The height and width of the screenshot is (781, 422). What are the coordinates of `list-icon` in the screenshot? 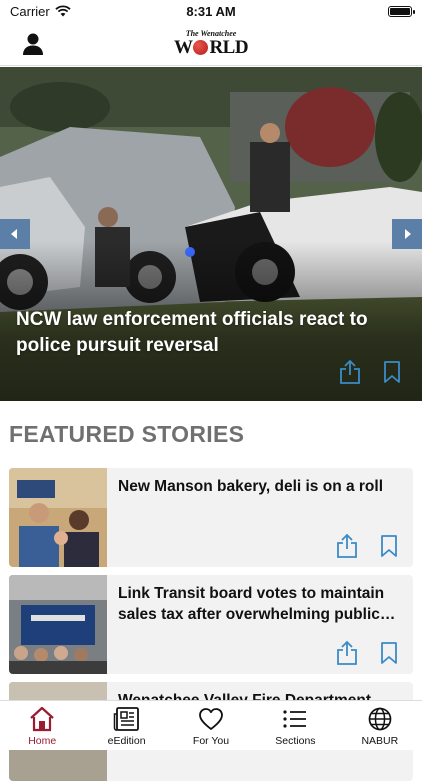 It's located at (295, 719).